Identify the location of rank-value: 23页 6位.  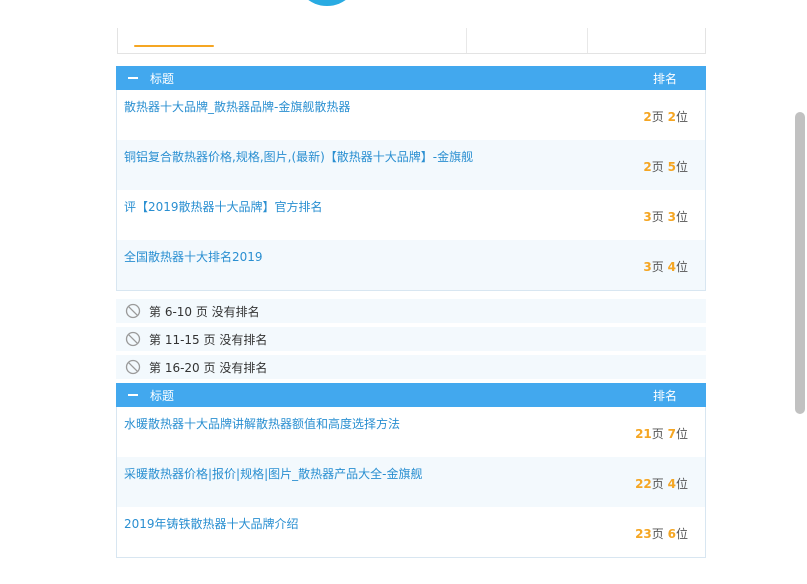
(661, 534).